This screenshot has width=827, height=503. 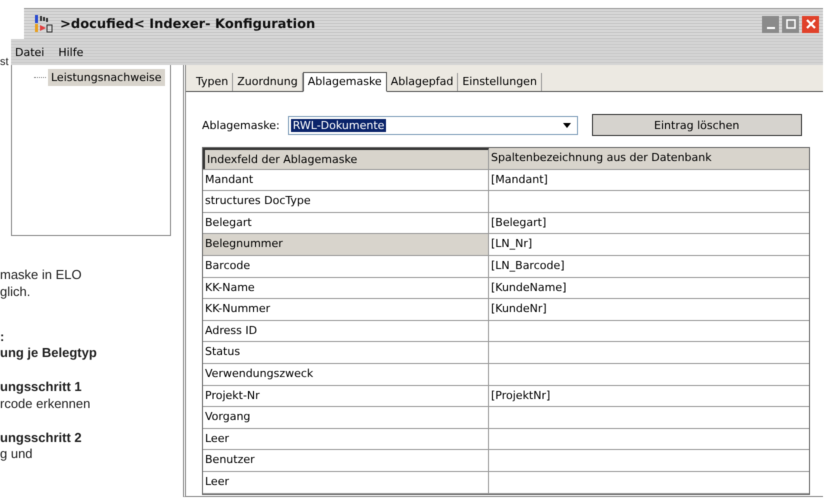 I want to click on menu-item: Datei, so click(x=29, y=52).